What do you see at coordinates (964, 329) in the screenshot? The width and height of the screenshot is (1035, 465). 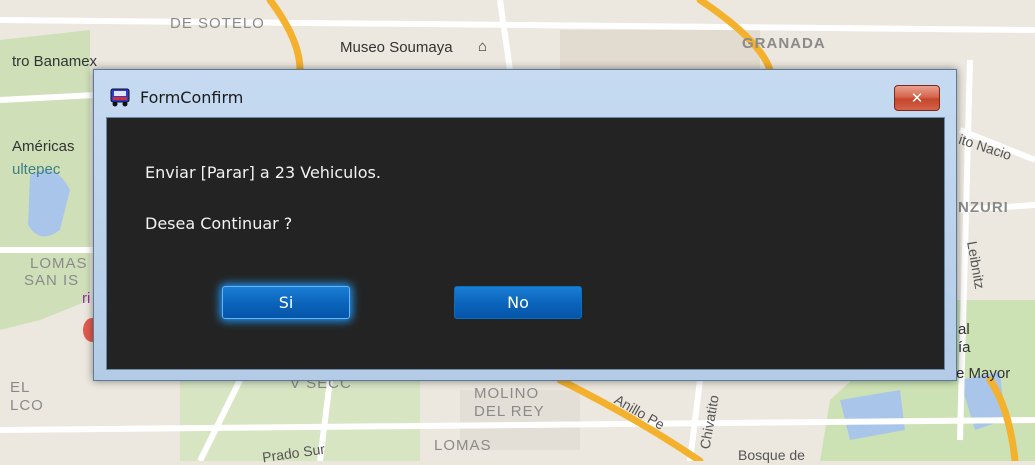 I see `map-label: al` at bounding box center [964, 329].